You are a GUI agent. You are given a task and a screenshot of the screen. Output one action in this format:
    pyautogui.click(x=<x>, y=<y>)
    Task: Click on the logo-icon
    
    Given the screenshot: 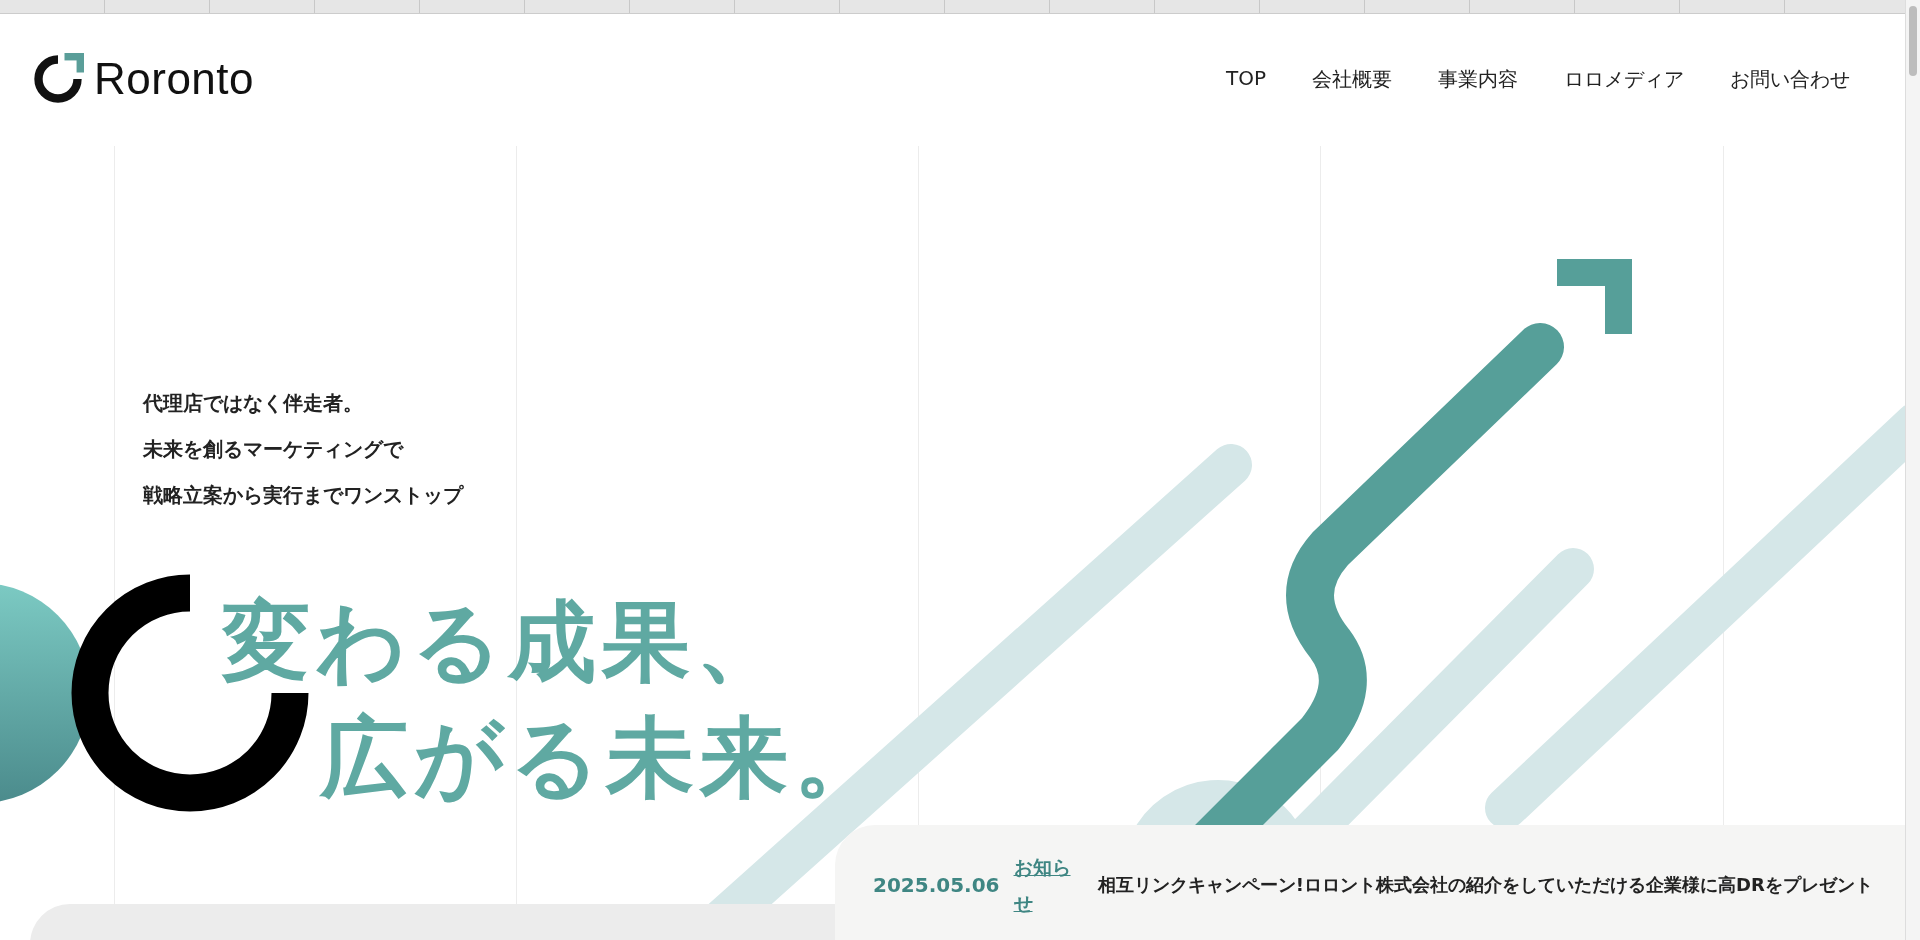 What is the action you would take?
    pyautogui.click(x=58, y=79)
    